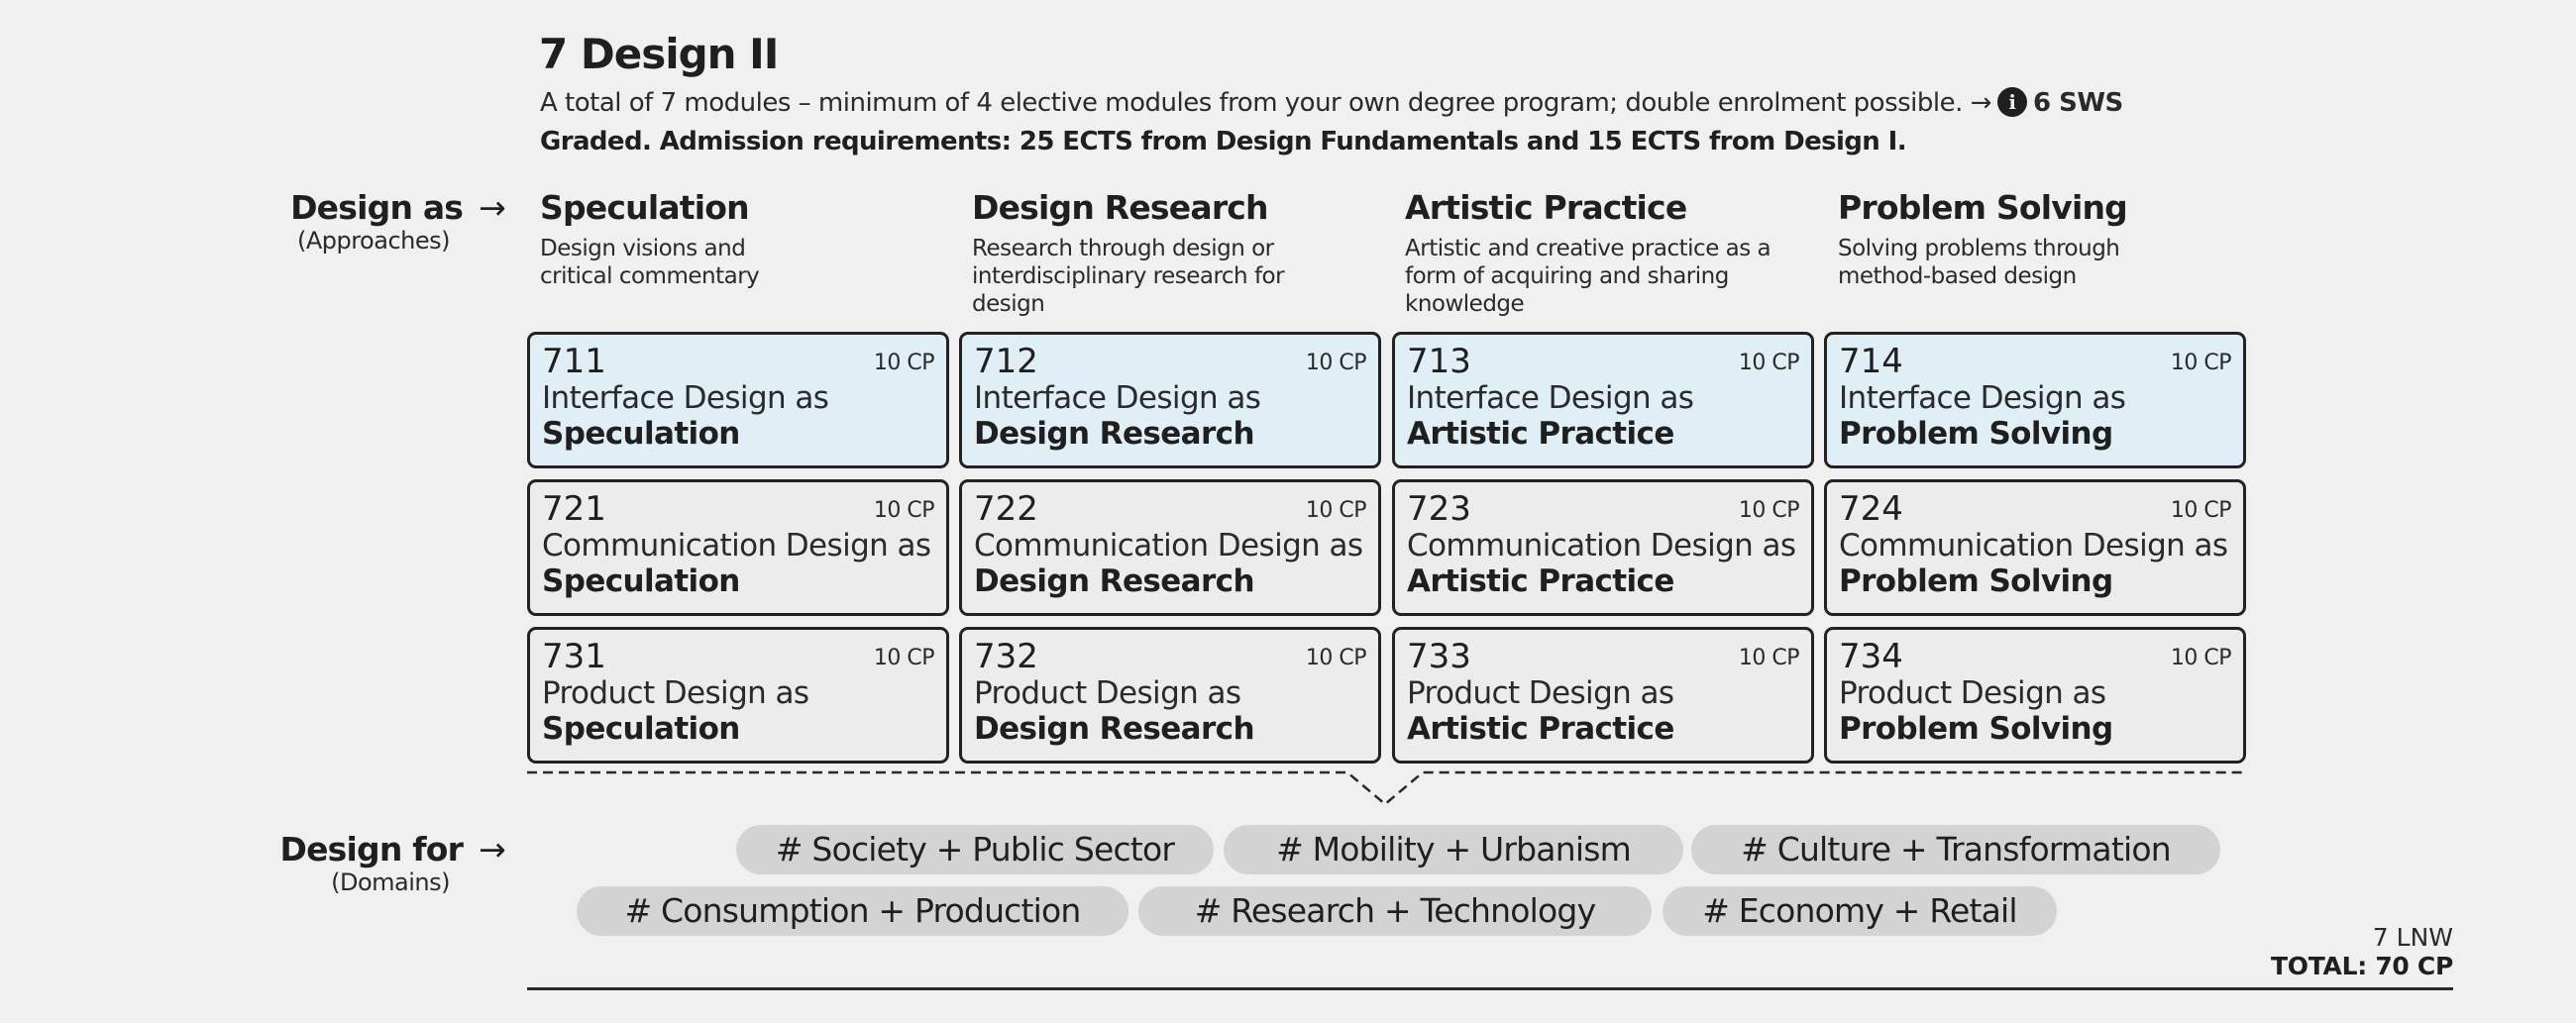  What do you see at coordinates (659, 54) in the screenshot?
I see `page-title: 7 Design II` at bounding box center [659, 54].